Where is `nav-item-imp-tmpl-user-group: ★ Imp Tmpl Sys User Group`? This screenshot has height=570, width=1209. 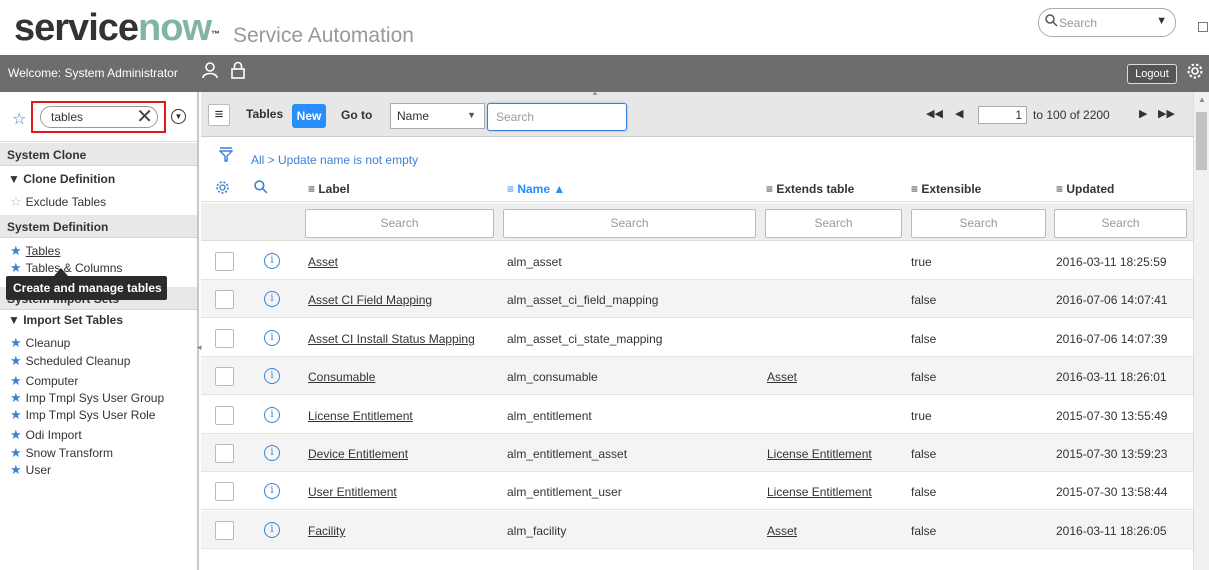
nav-item-imp-tmpl-user-group: ★ Imp Tmpl Sys User Group is located at coordinates (87, 398).